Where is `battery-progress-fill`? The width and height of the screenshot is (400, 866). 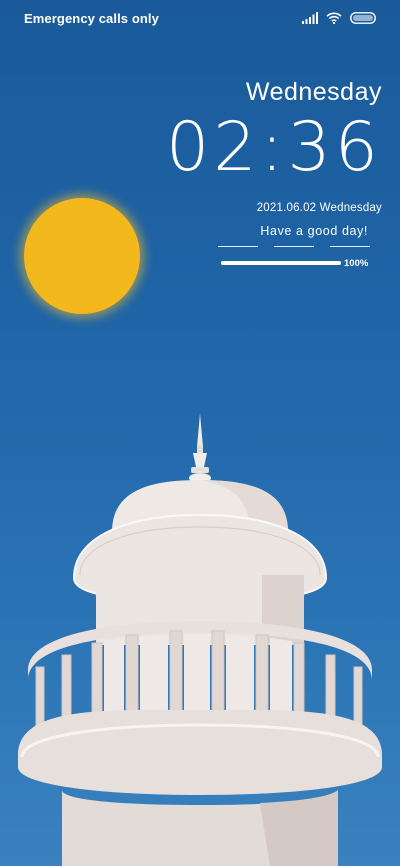
battery-progress-fill is located at coordinates (281, 263).